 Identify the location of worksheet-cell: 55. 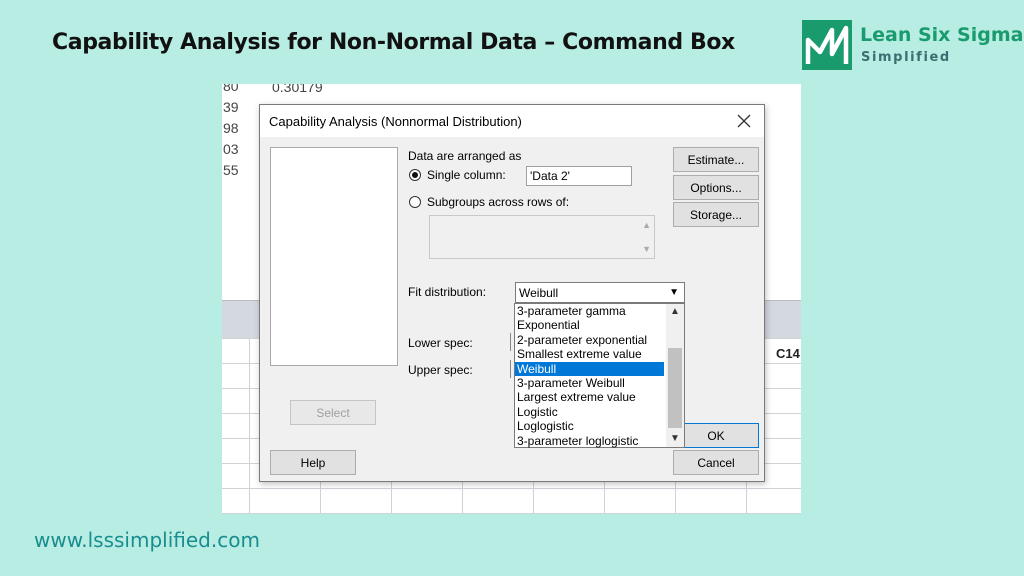
(231, 170).